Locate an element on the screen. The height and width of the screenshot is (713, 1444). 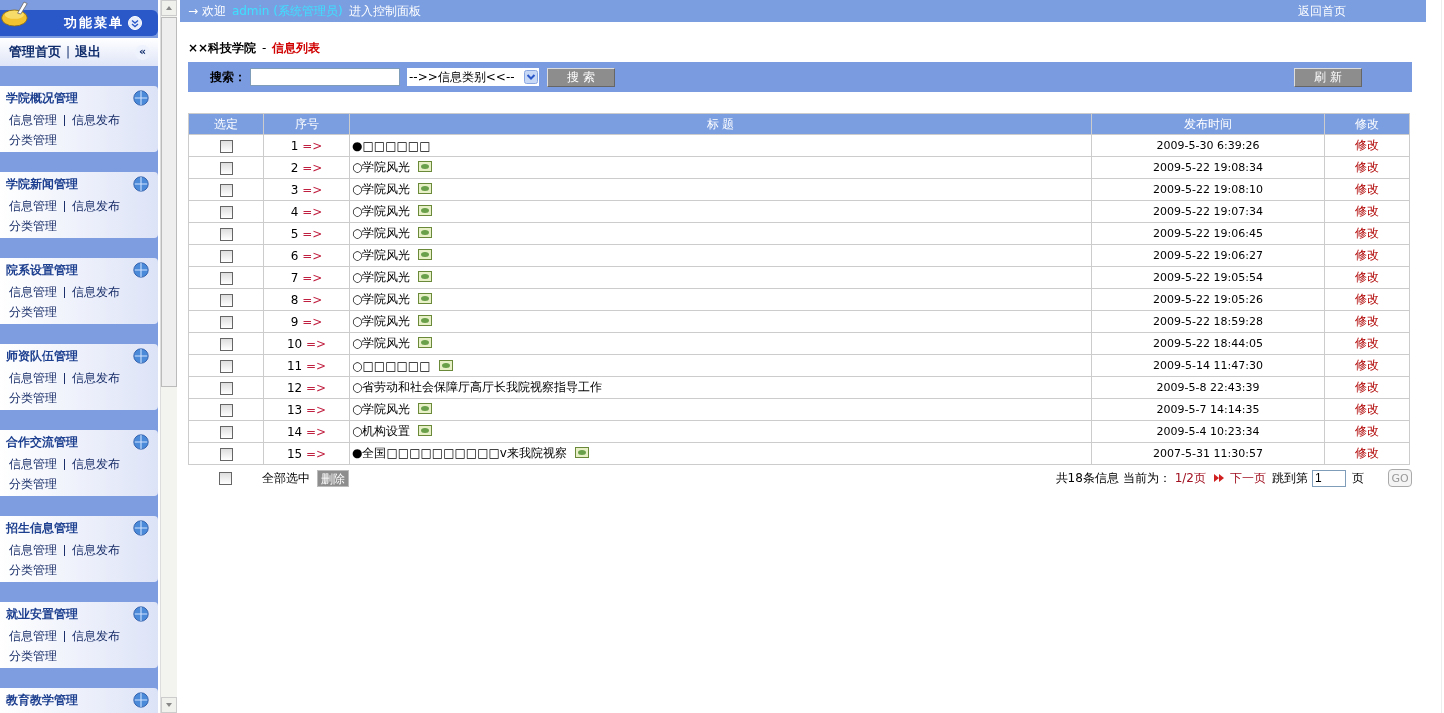
next-page-link: 下一页 is located at coordinates (1248, 478).